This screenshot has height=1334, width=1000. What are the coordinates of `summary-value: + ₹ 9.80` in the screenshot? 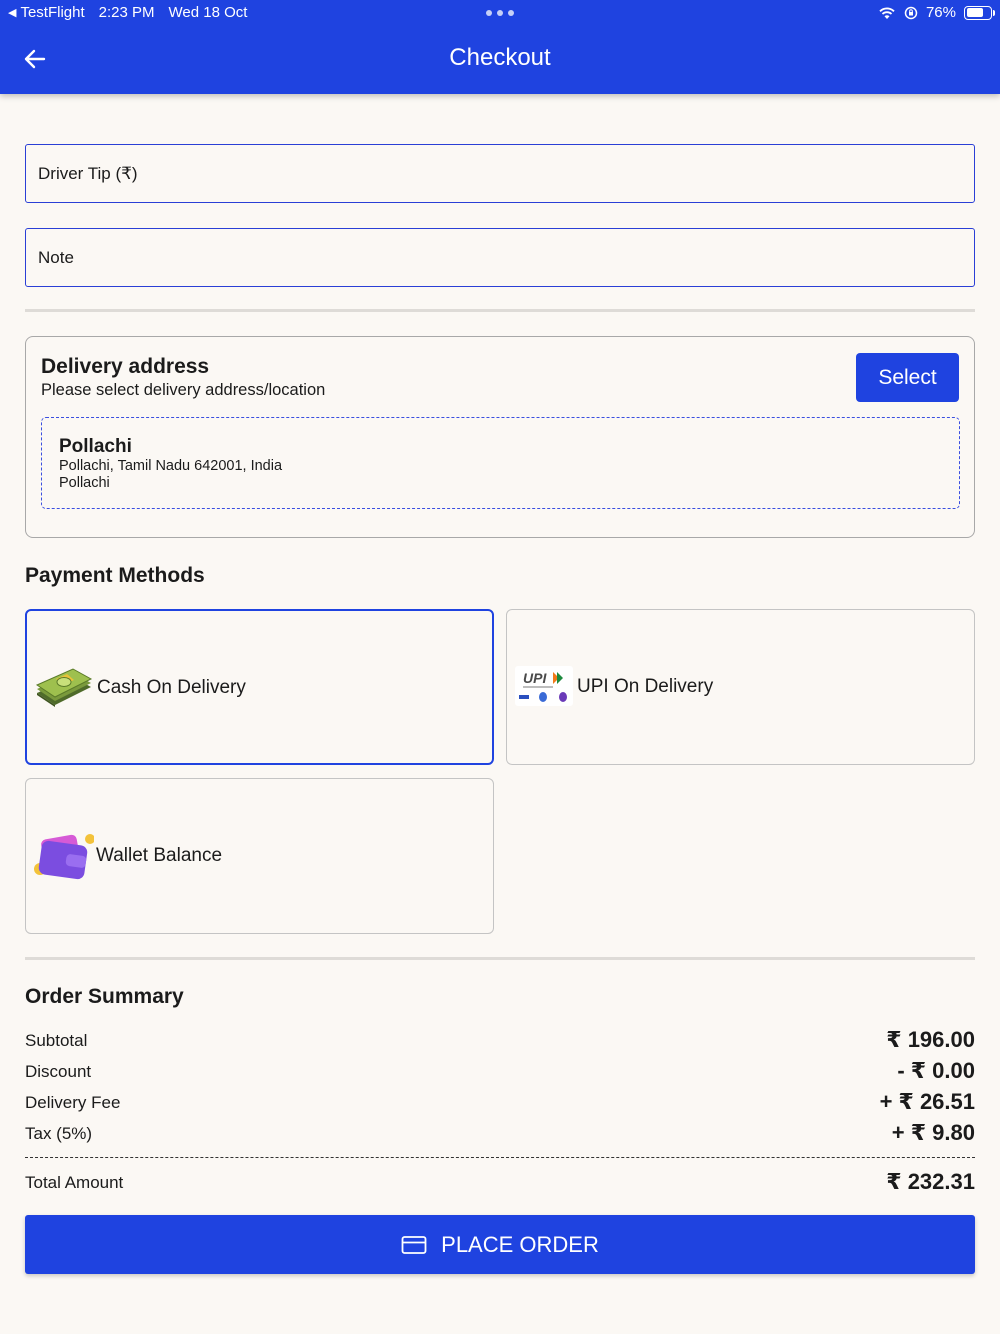 It's located at (933, 1132).